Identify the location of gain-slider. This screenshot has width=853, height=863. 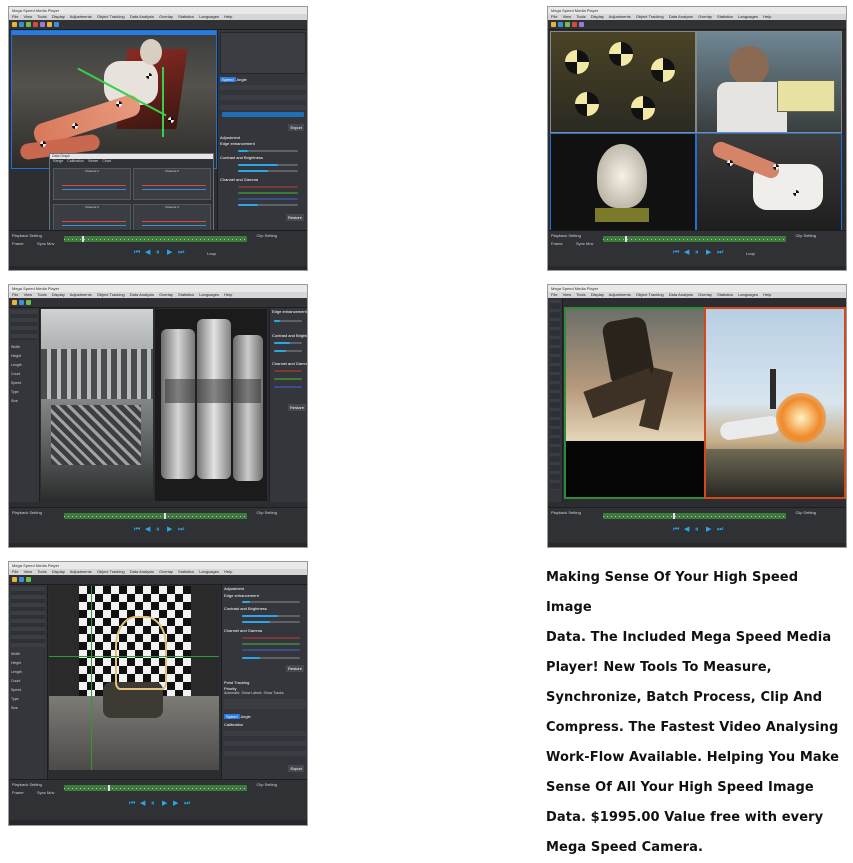
(268, 165).